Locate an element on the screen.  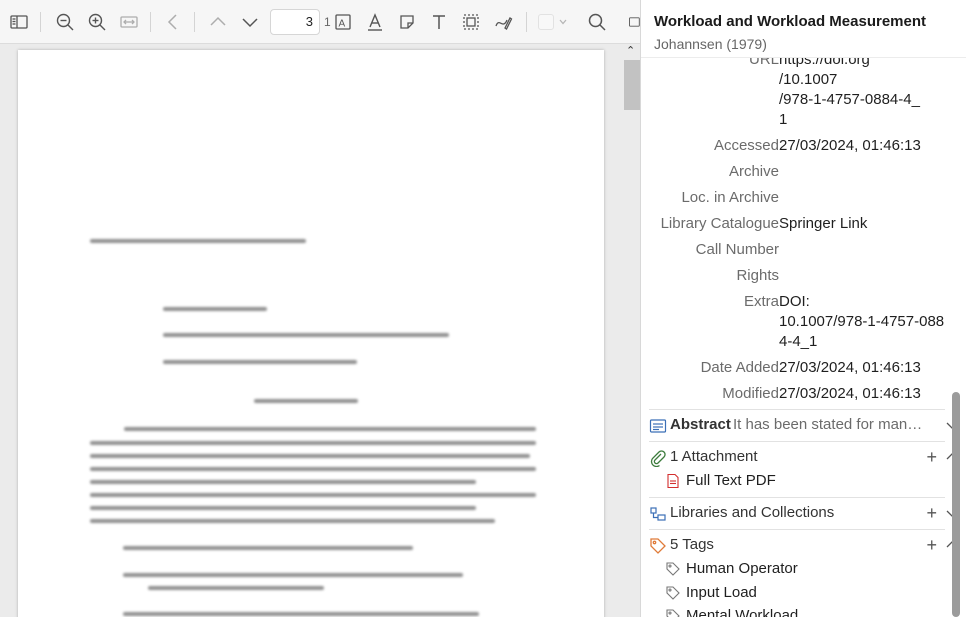
field-value: Springer Link is located at coordinates (863, 224).